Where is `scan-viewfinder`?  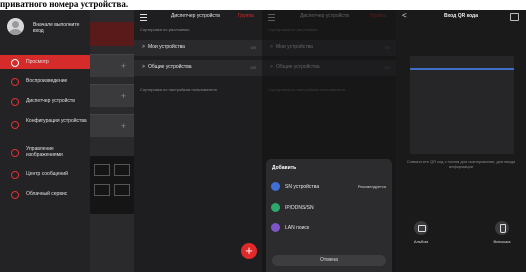
scan-viewfinder is located at coordinates (462, 105).